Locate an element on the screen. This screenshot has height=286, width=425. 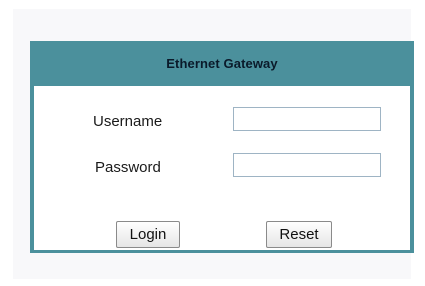
reset-button: Reset is located at coordinates (299, 234).